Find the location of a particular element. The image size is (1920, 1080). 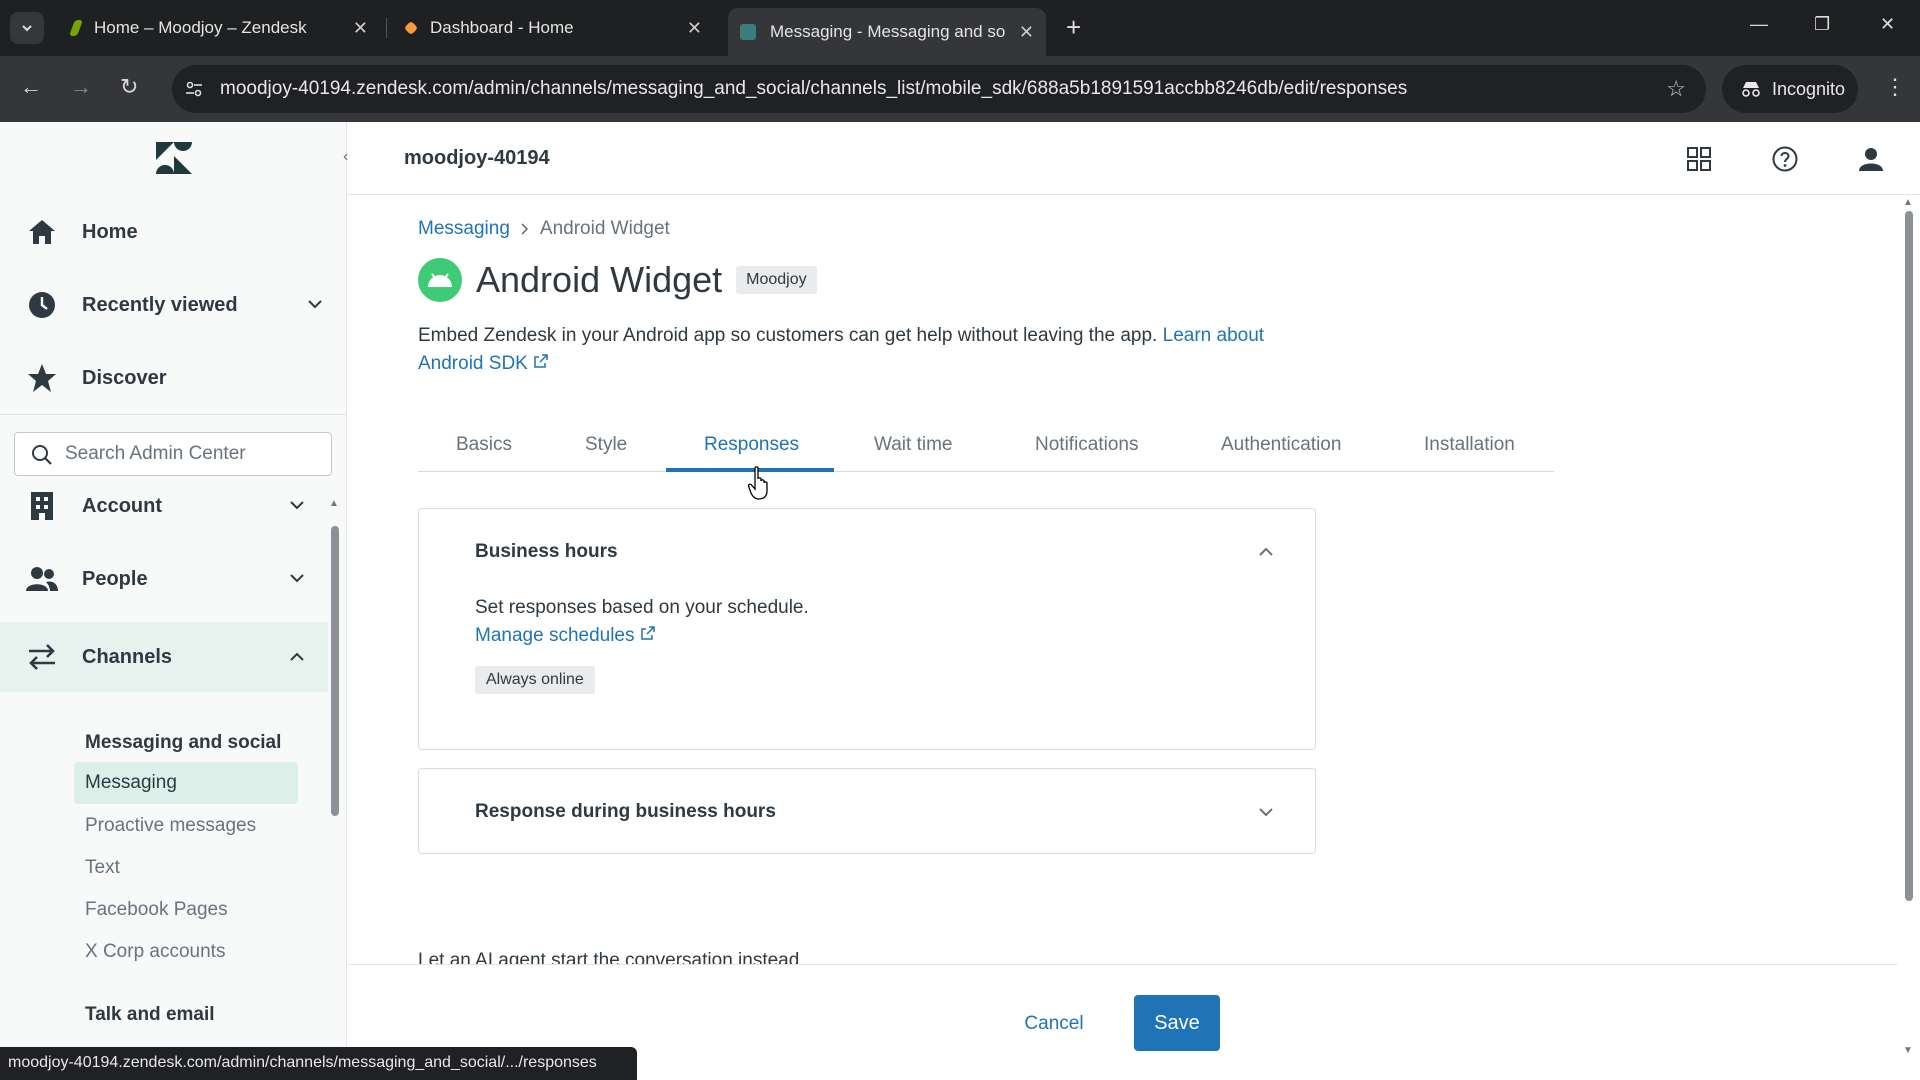

channels-icon is located at coordinates (42, 657).